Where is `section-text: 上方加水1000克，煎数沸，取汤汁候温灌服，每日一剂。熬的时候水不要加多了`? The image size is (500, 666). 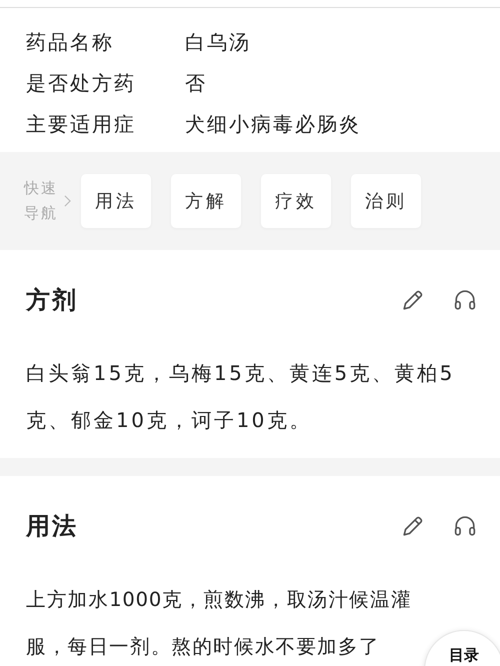
section-text: 上方加水1000克，煎数沸，取汤汁候温灌服，每日一剂。熬的时候水不要加多了 is located at coordinates (219, 623).